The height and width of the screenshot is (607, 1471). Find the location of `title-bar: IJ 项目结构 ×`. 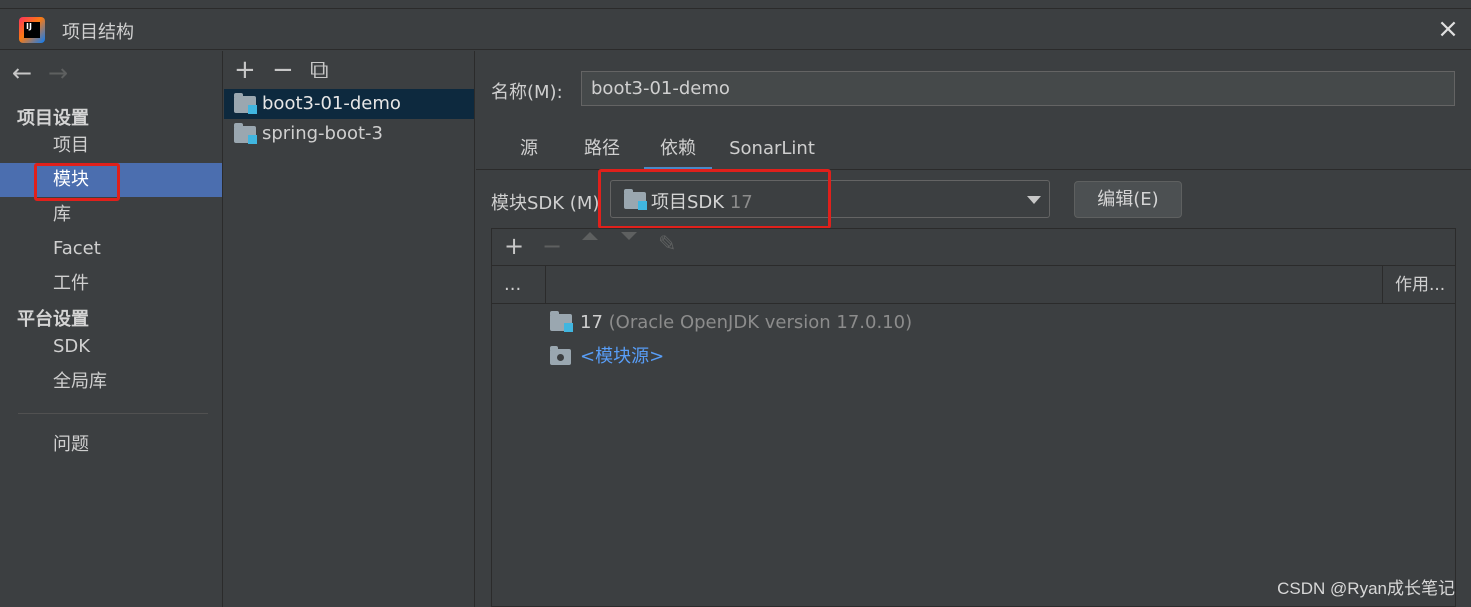

title-bar: IJ 项目结构 × is located at coordinates (735, 29).